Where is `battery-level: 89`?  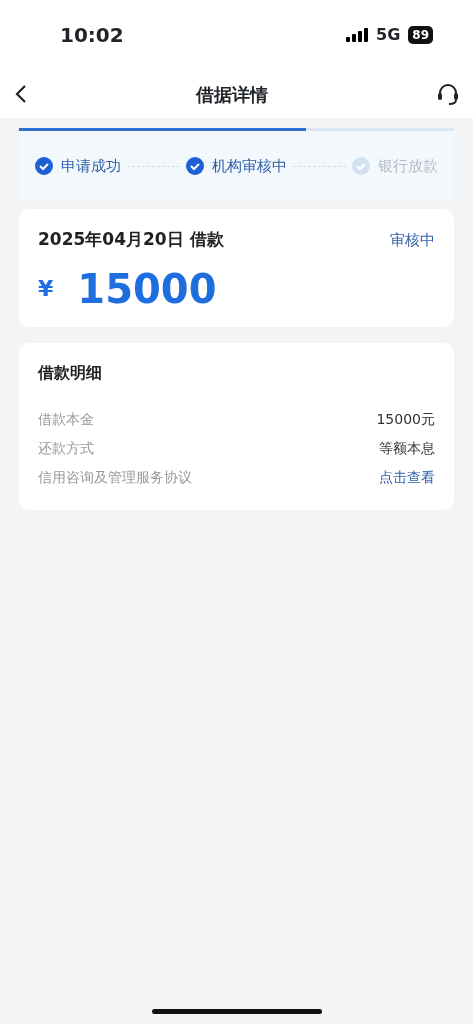
battery-level: 89 is located at coordinates (420, 35).